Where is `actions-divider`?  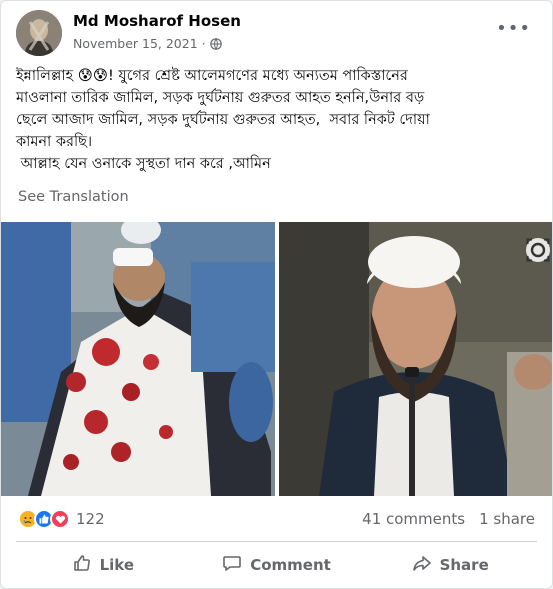
actions-divider is located at coordinates (276, 541).